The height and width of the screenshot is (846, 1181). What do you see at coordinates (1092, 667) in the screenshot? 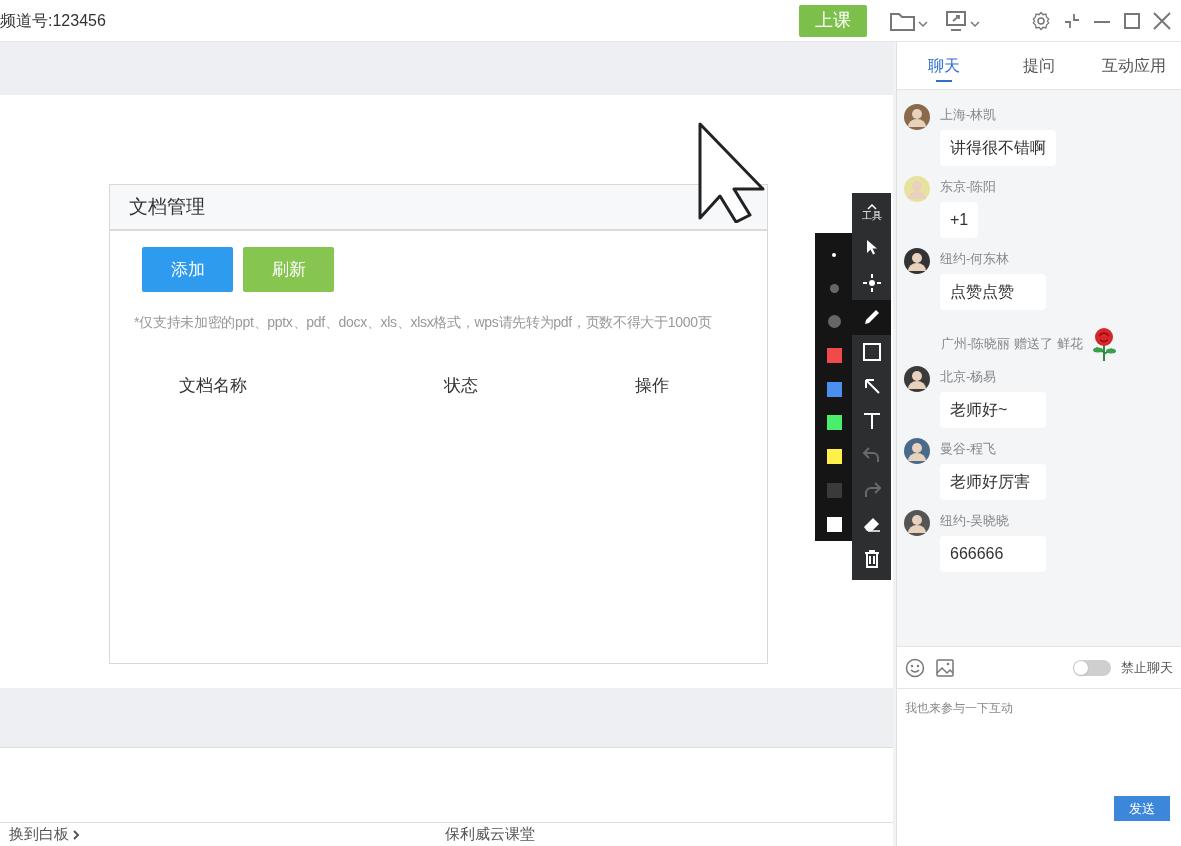
I see `mute-toggle` at bounding box center [1092, 667].